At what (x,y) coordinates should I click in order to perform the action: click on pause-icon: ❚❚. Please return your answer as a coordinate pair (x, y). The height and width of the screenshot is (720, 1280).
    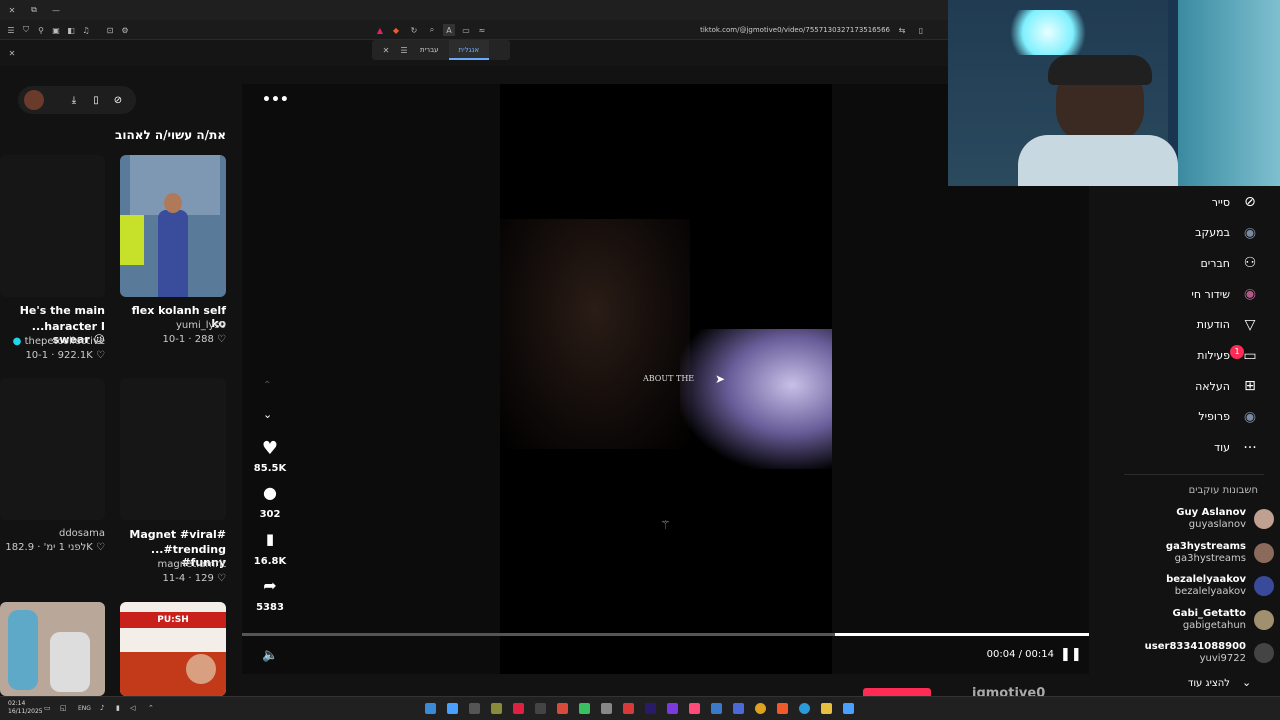
    Looking at the image, I should click on (1071, 654).